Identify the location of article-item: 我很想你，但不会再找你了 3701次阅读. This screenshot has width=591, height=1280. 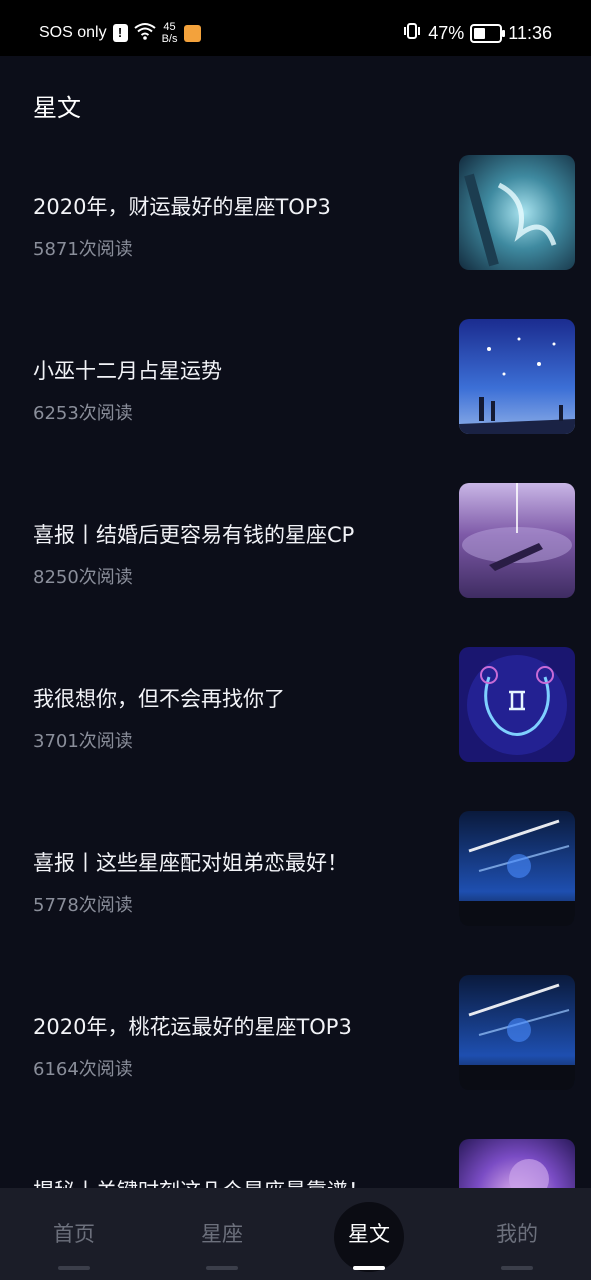
(295, 729).